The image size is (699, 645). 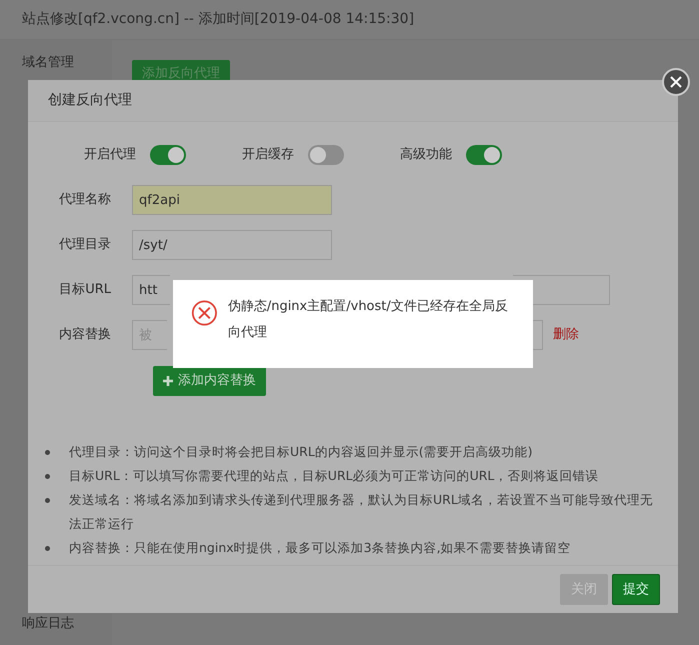 I want to click on note-text: 内容替换：只能在使用nginx时提供，最多可以添加3条替换内容,如果不需要替换请留空, so click(x=320, y=548).